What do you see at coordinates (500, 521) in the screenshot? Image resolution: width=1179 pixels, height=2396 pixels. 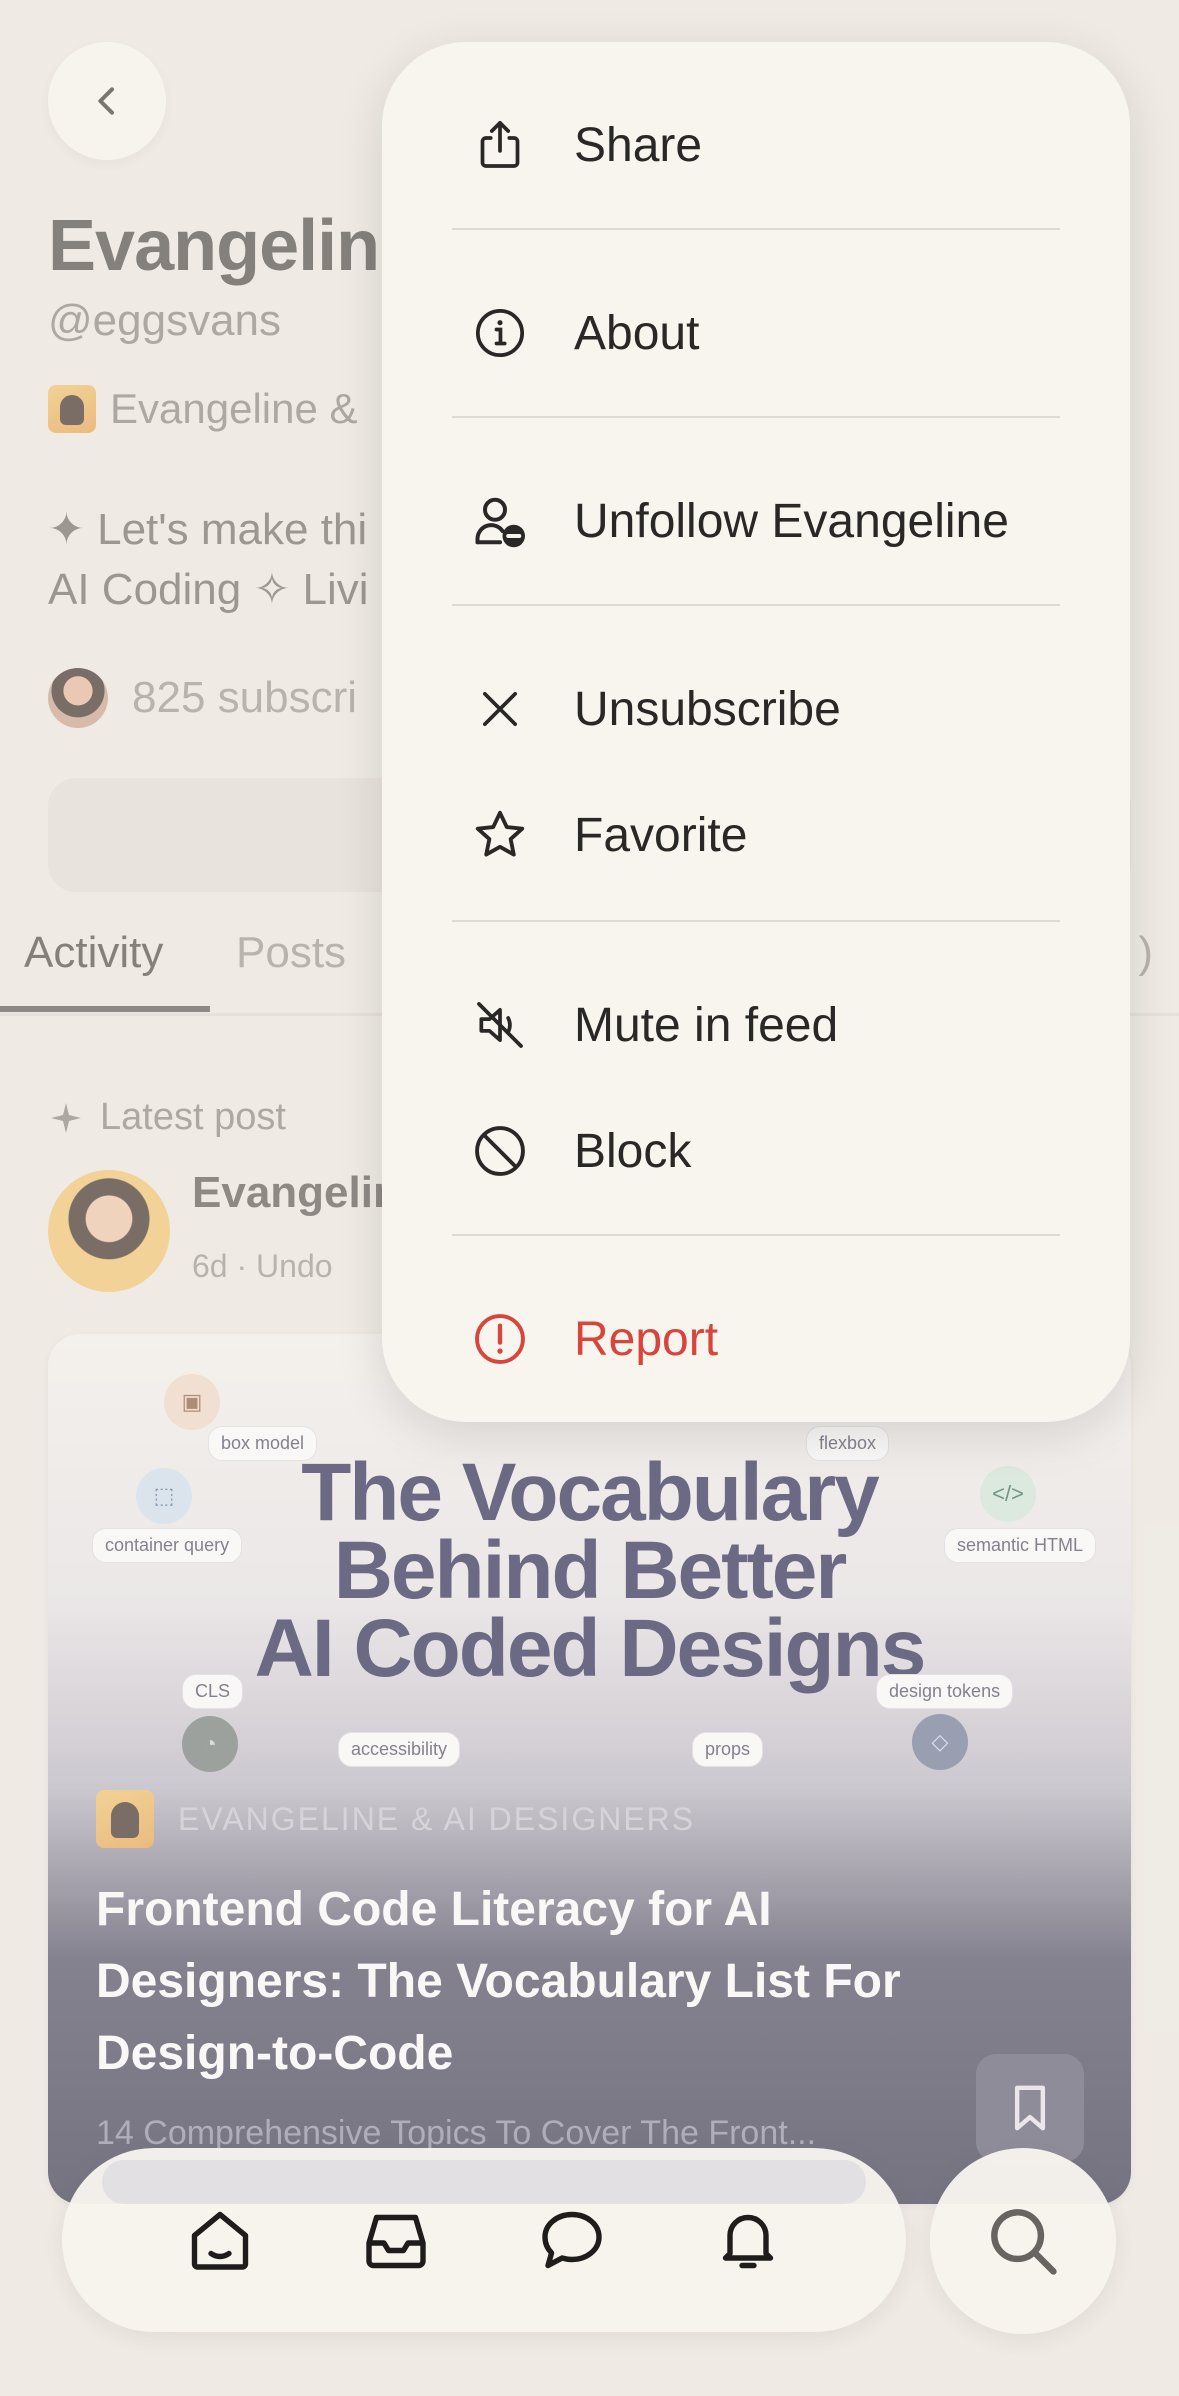 I see `user-minus-icon` at bounding box center [500, 521].